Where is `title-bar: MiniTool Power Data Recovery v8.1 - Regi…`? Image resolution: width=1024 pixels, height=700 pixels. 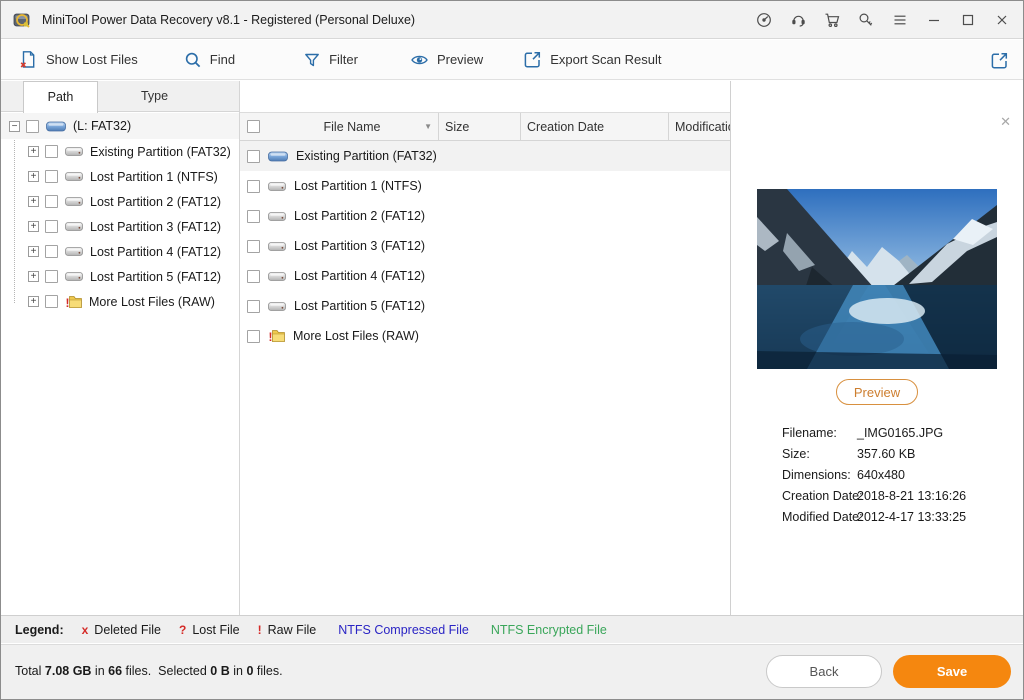
title-bar: MiniTool Power Data Recovery v8.1 - Regi… is located at coordinates (512, 20).